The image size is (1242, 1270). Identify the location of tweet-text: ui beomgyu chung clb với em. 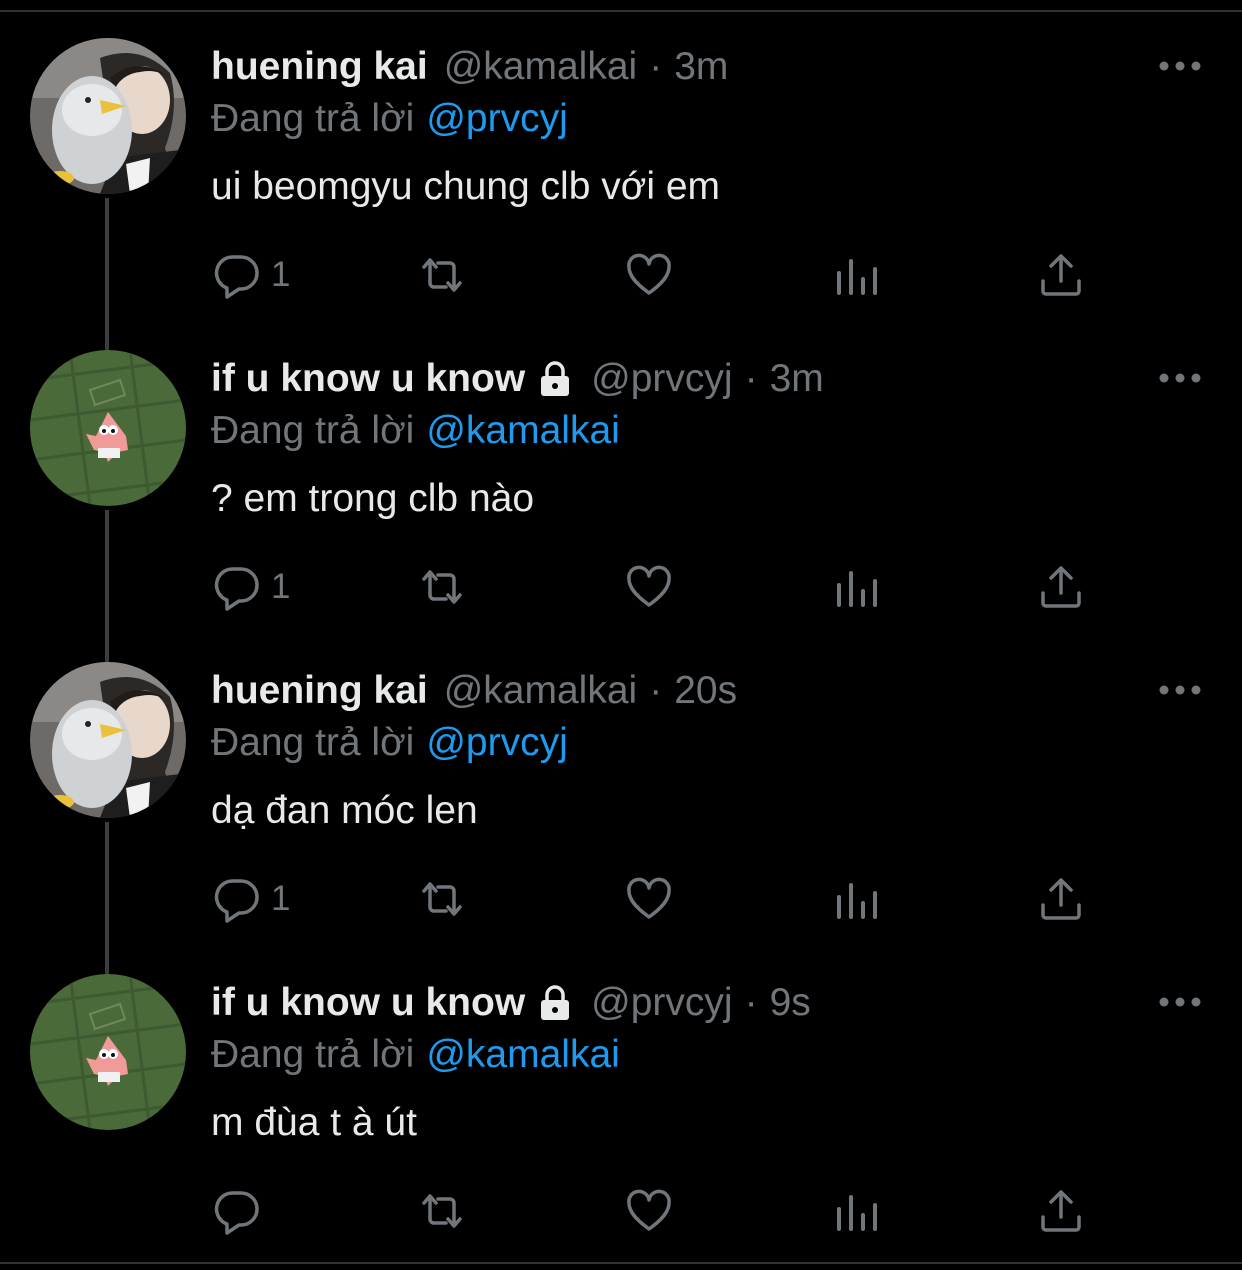
(465, 186).